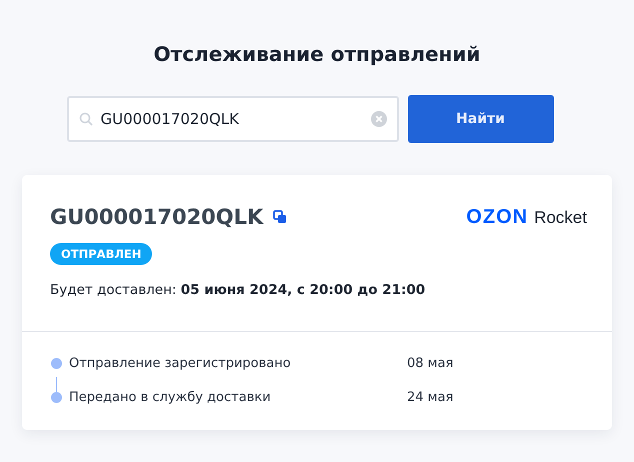  What do you see at coordinates (157, 217) in the screenshot?
I see `tracking-number: GU000017020QLK` at bounding box center [157, 217].